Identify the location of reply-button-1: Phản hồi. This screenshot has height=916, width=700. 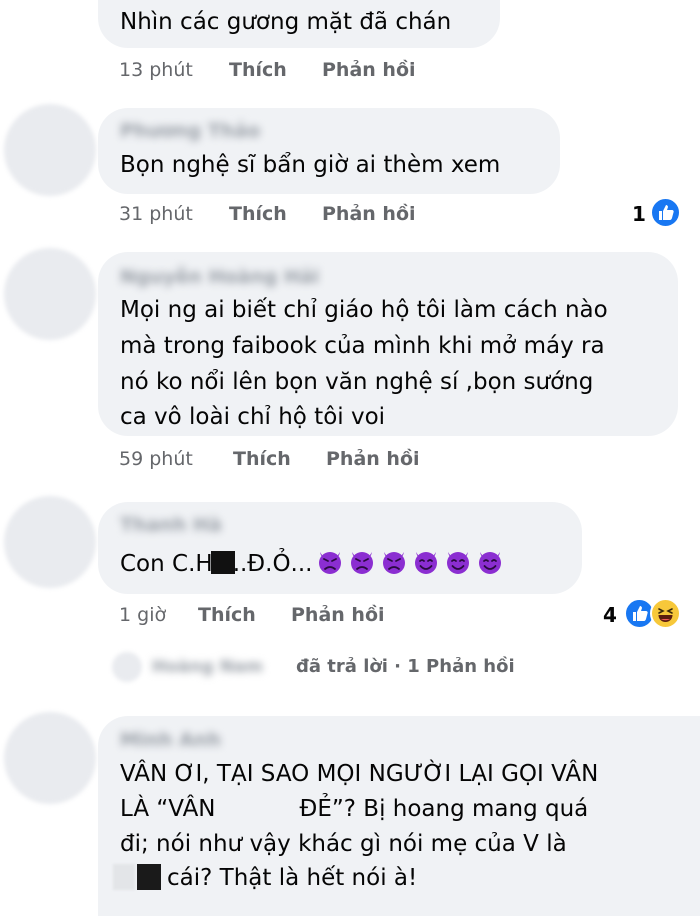
(369, 70).